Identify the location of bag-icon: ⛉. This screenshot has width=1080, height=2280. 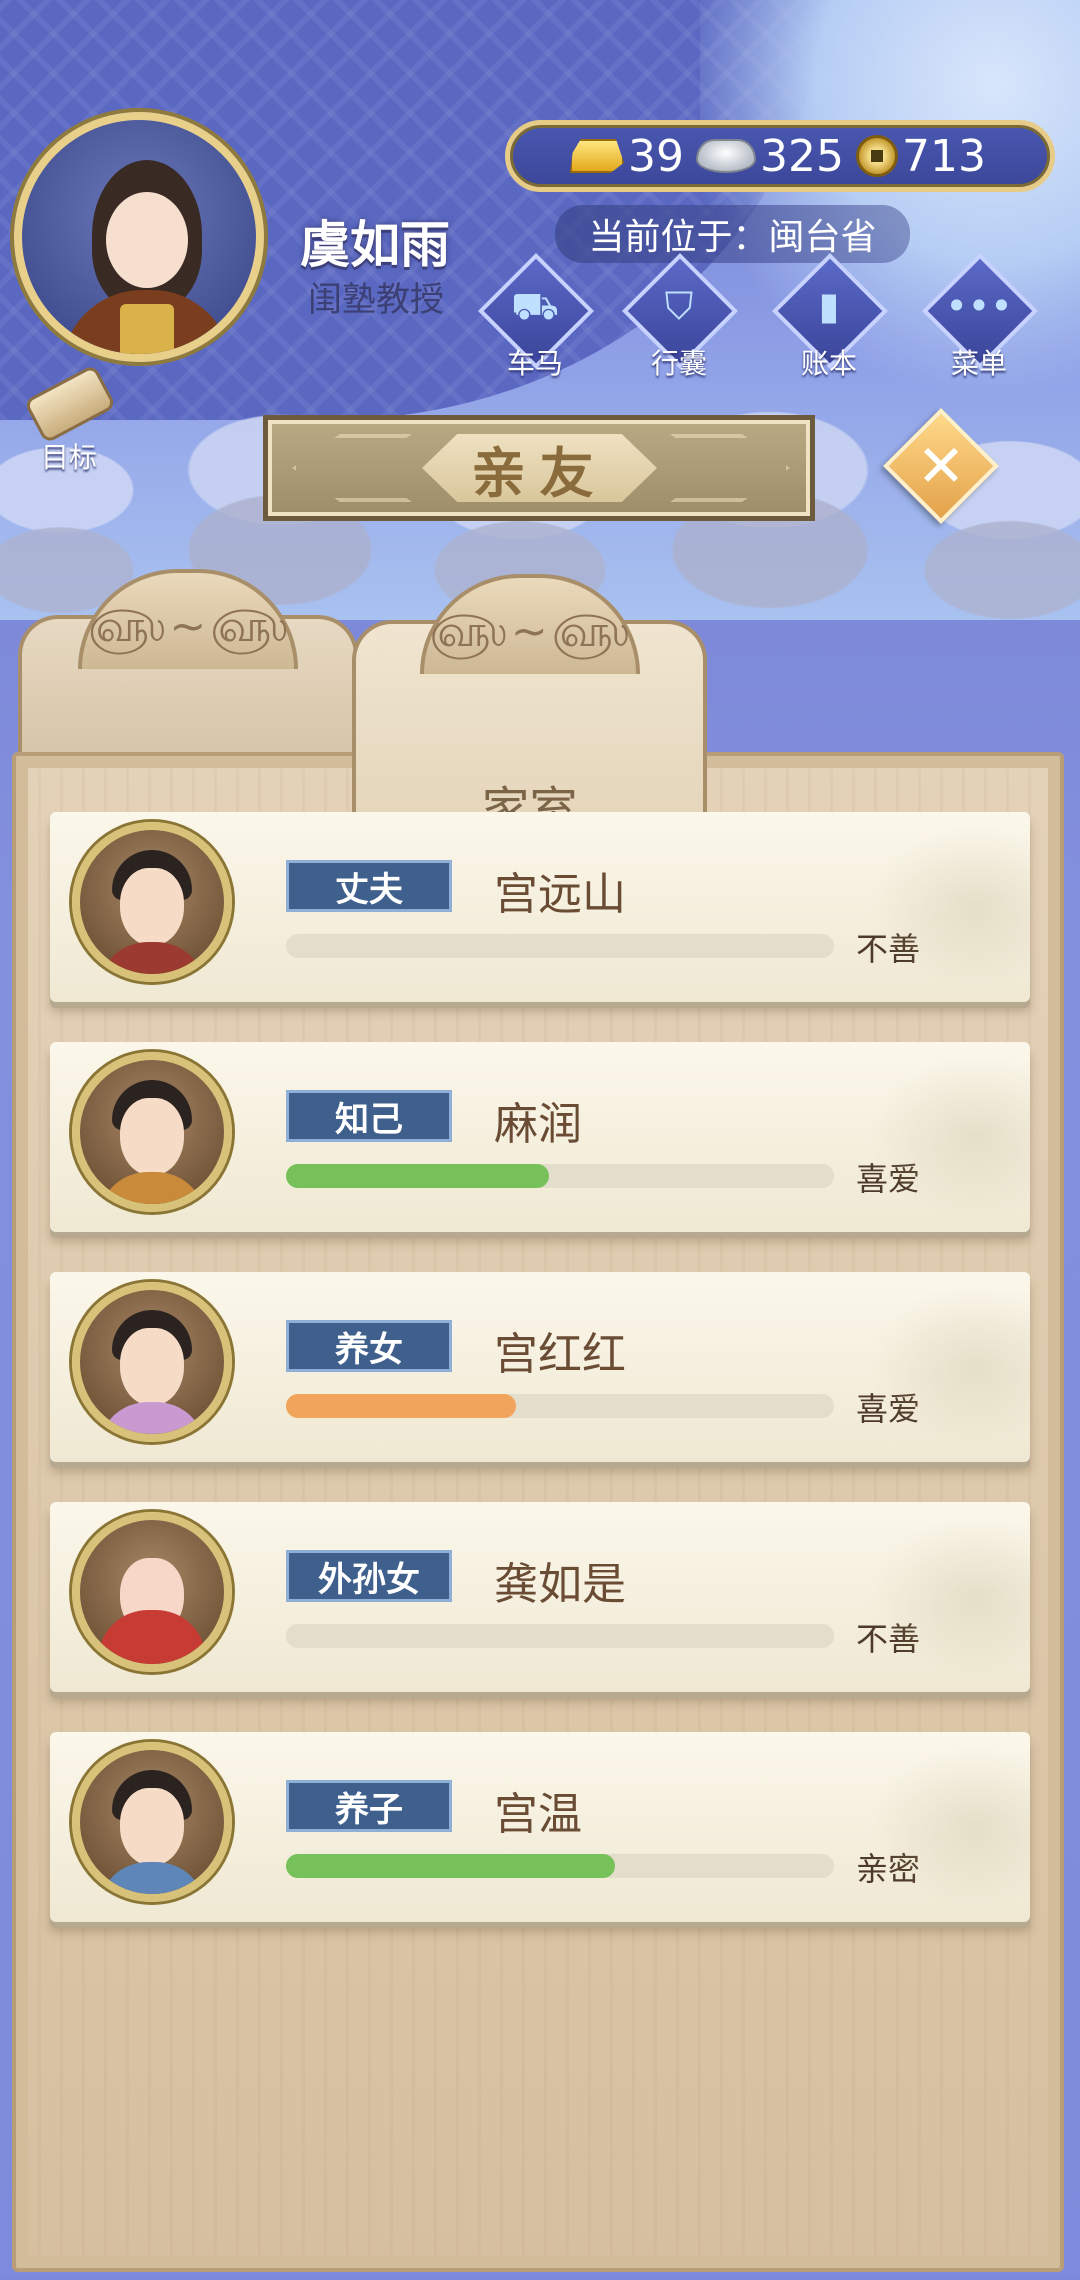
(679, 306).